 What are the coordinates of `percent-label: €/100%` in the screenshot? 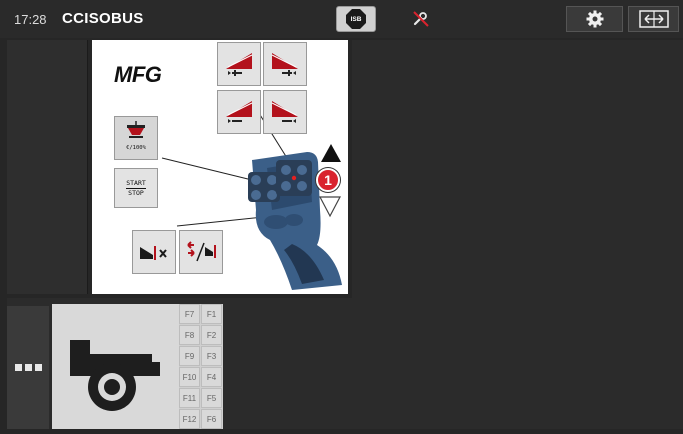 It's located at (136, 148).